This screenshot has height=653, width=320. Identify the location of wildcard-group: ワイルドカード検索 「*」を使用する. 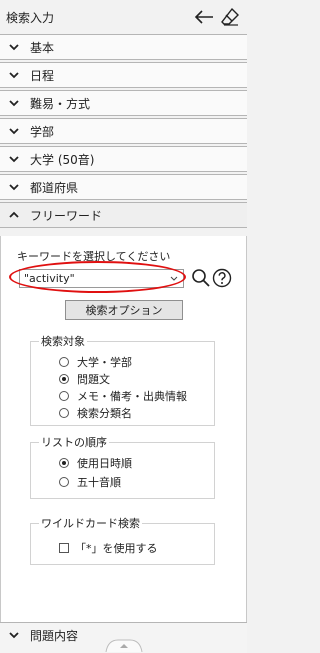
(122, 540).